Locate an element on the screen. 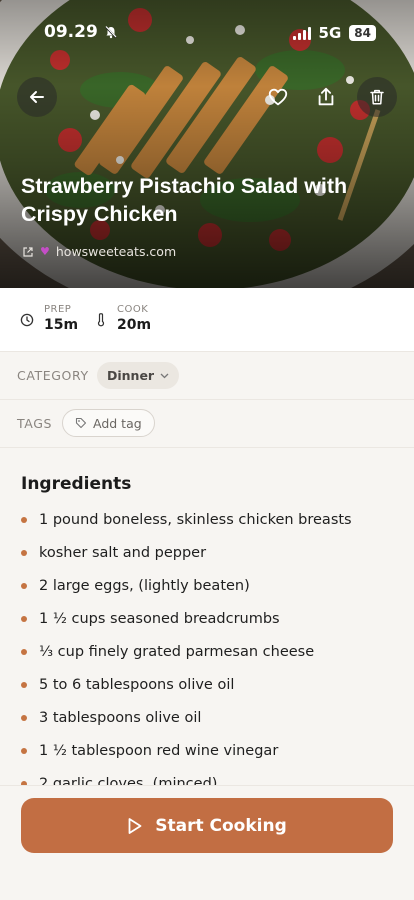 This screenshot has width=414, height=900. cook-label: COOK is located at coordinates (133, 309).